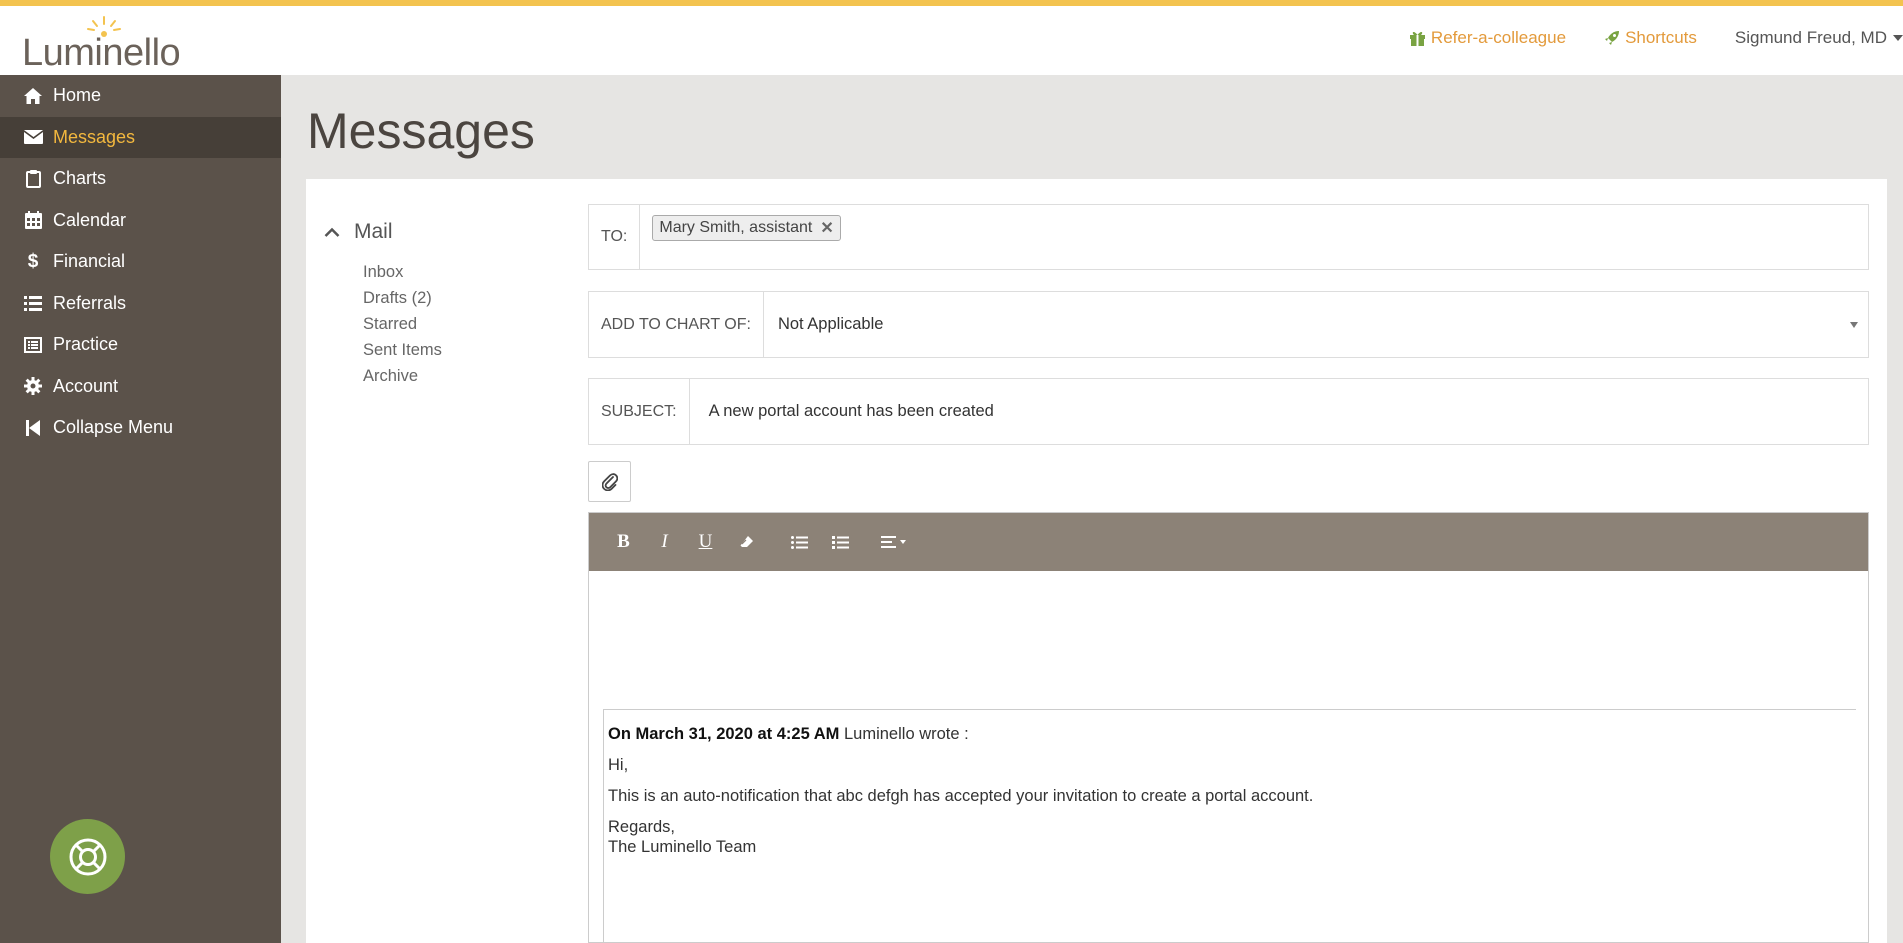 This screenshot has width=1903, height=943. What do you see at coordinates (1661, 37) in the screenshot?
I see `shortcuts-label: Shortcuts` at bounding box center [1661, 37].